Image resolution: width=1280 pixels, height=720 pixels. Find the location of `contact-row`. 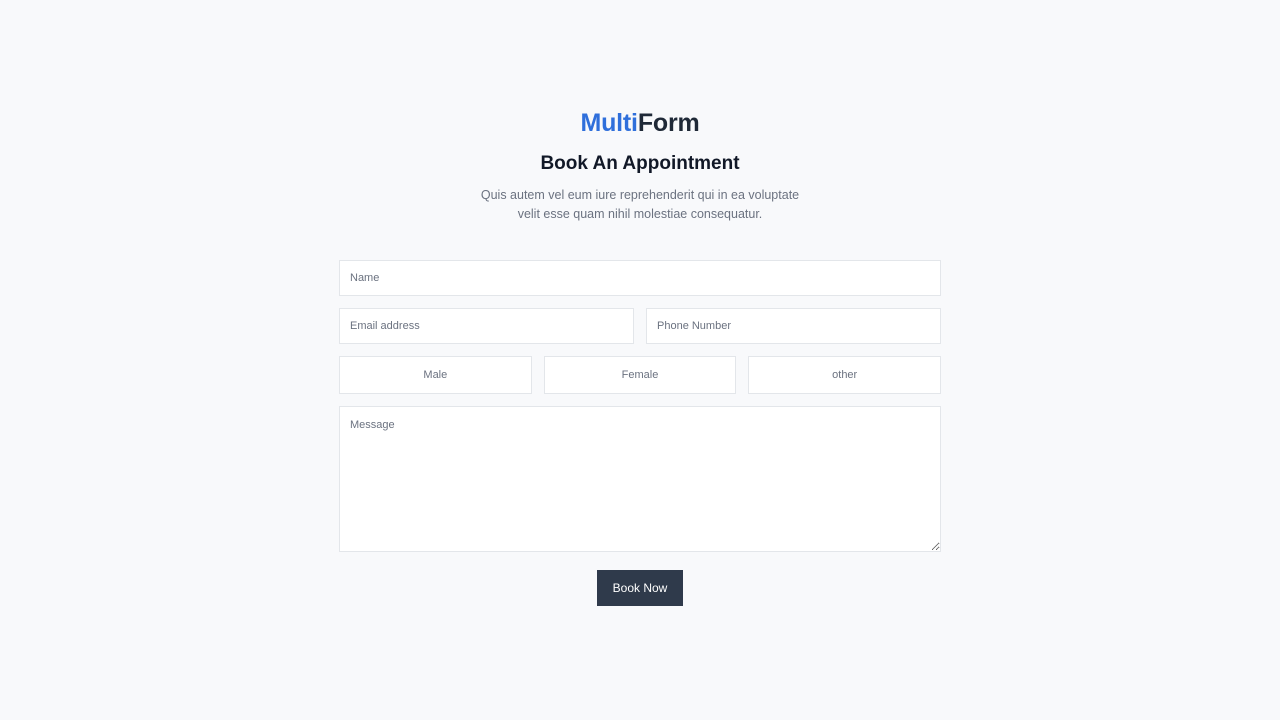

contact-row is located at coordinates (640, 326).